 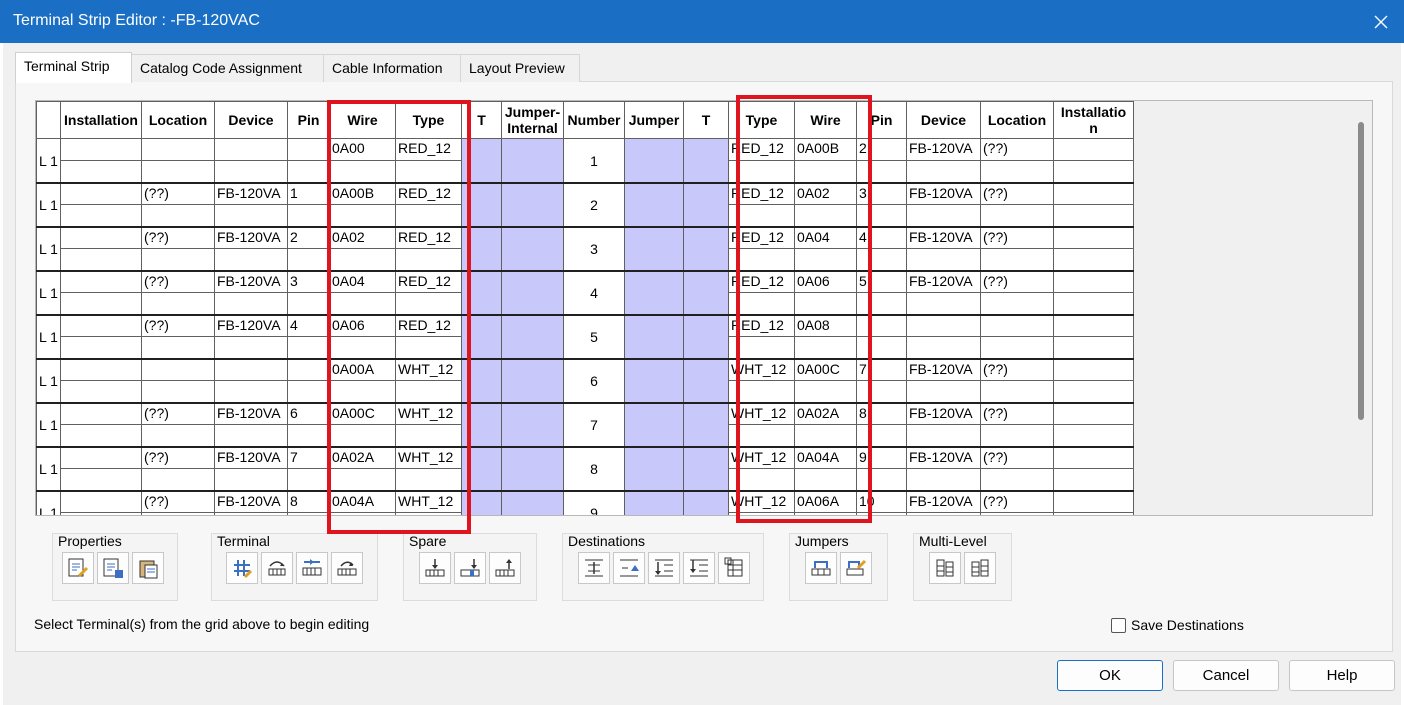 I want to click on destination-swap-button, so click(x=594, y=568).